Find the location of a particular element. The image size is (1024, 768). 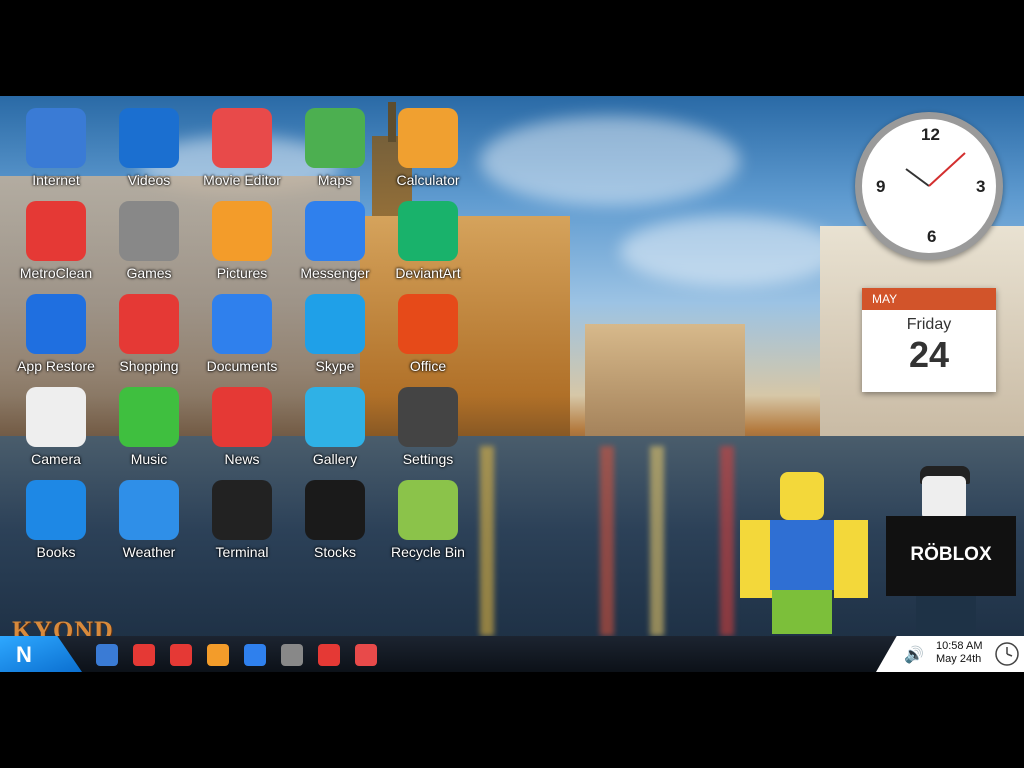

desktop-icon-movie-editor: Movie Editor is located at coordinates (242, 142).